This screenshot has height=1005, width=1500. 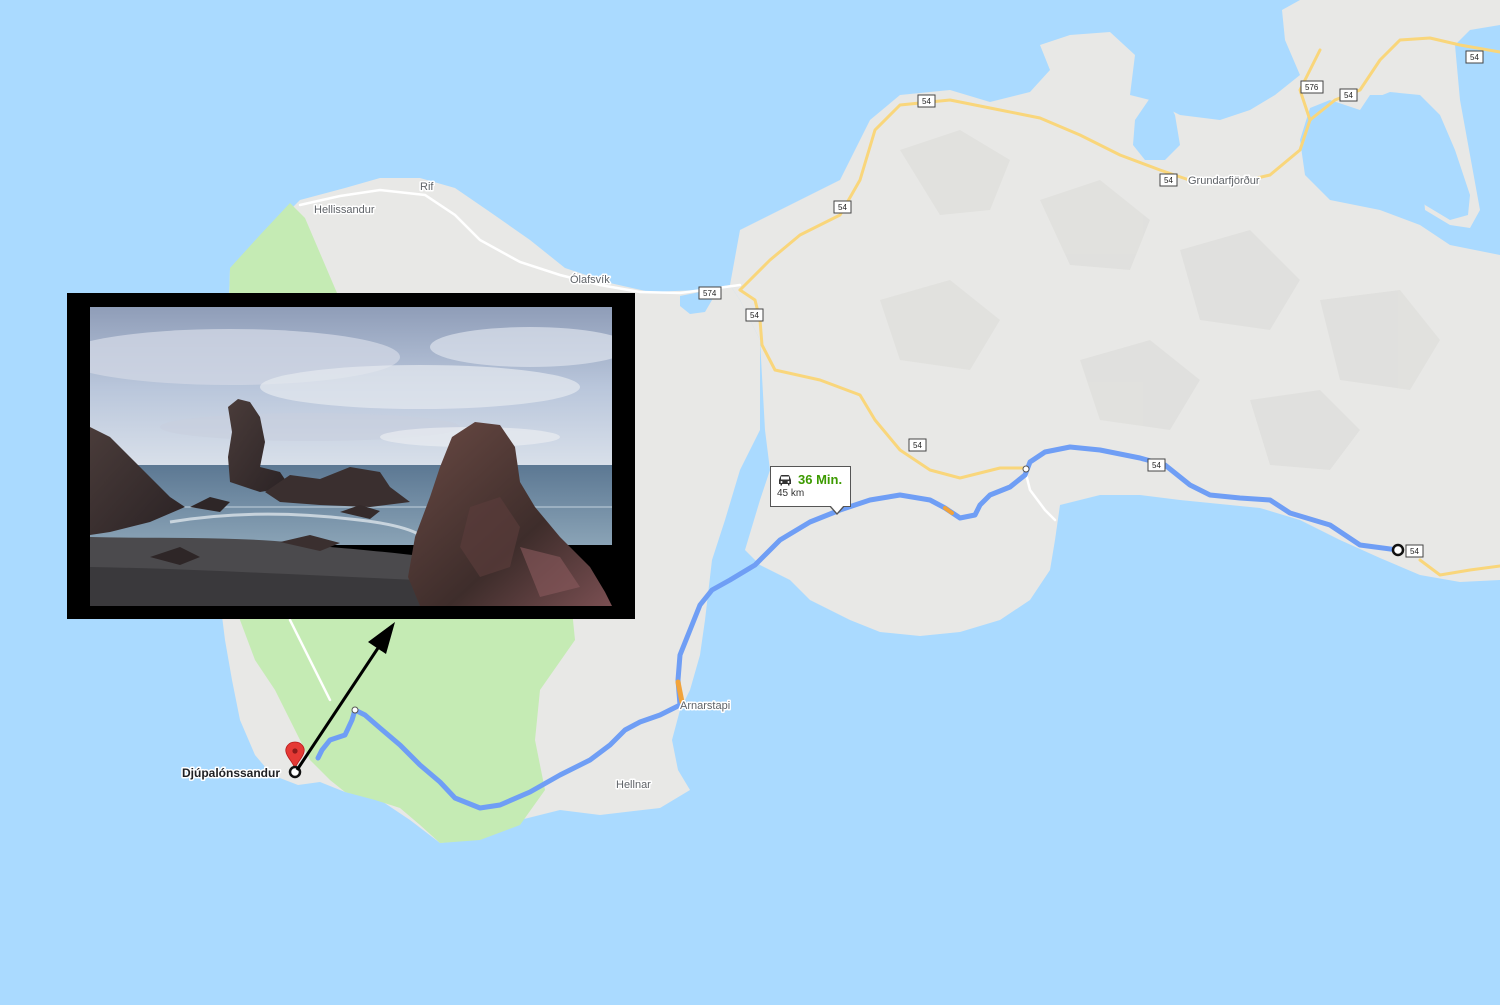 I want to click on svg-text: 576, so click(x=1312, y=87).